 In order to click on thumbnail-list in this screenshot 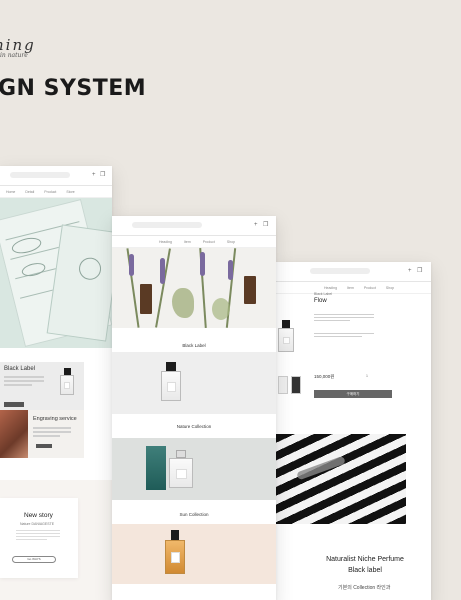, I will do `click(289, 385)`.